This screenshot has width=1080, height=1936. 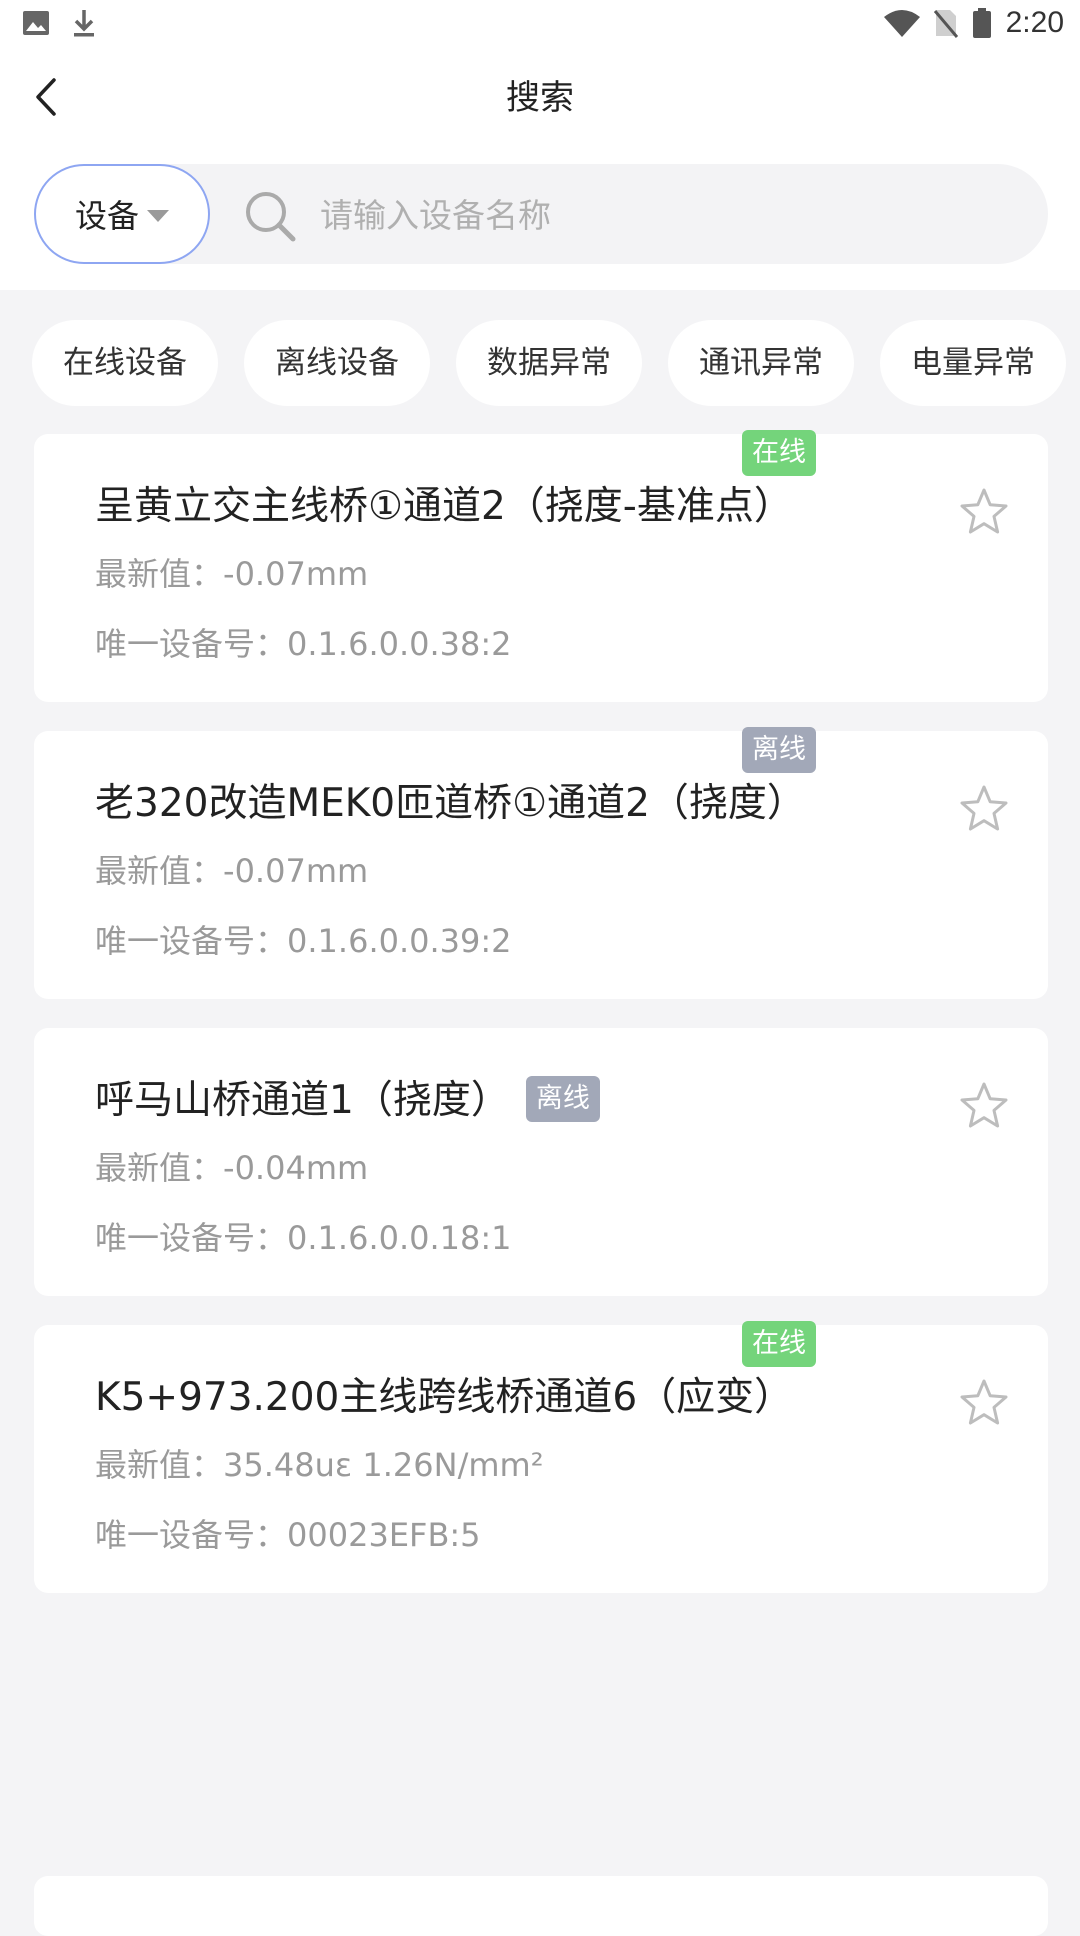 What do you see at coordinates (106, 216) in the screenshot?
I see `search-type-label: 设备` at bounding box center [106, 216].